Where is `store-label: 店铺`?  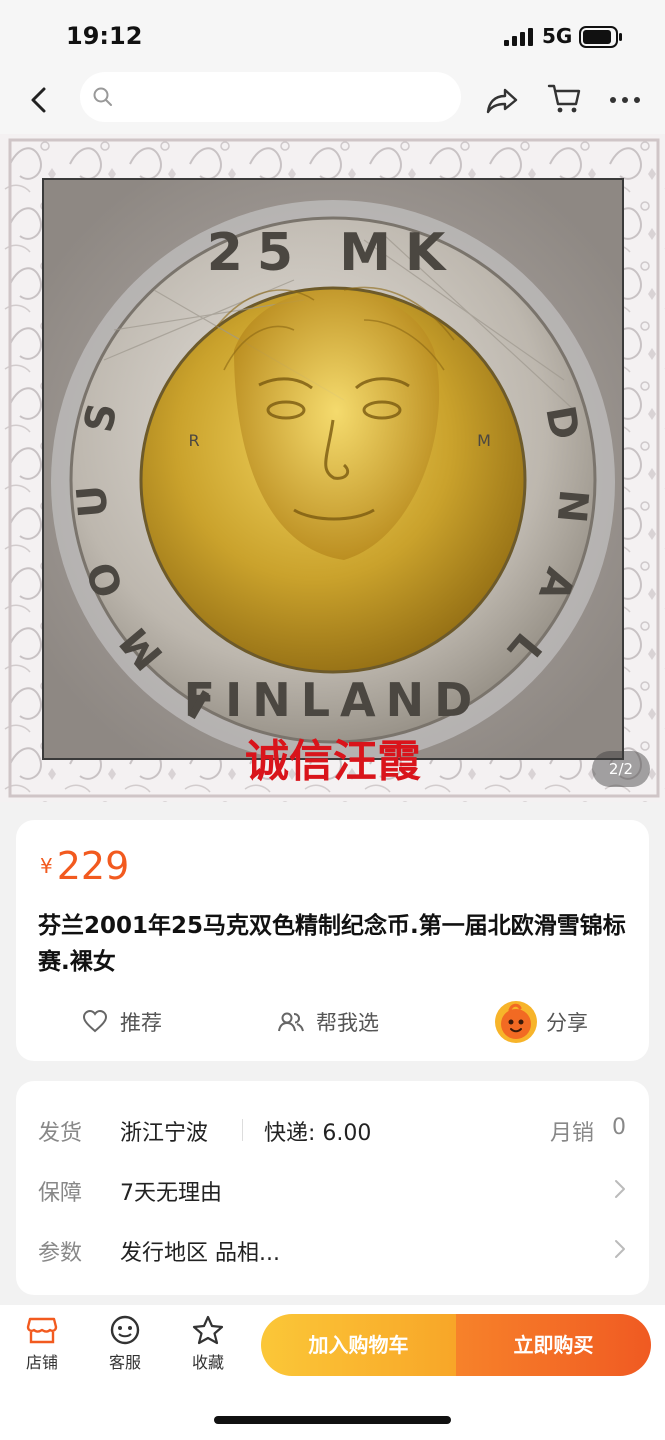 store-label: 店铺 is located at coordinates (41, 1362).